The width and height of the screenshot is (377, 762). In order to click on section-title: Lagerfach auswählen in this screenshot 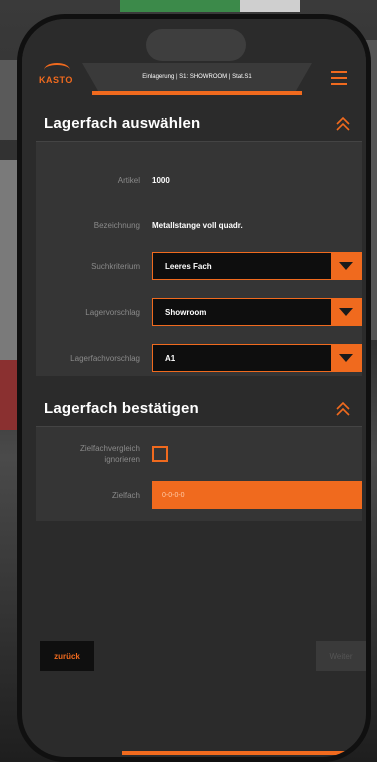, I will do `click(122, 123)`.